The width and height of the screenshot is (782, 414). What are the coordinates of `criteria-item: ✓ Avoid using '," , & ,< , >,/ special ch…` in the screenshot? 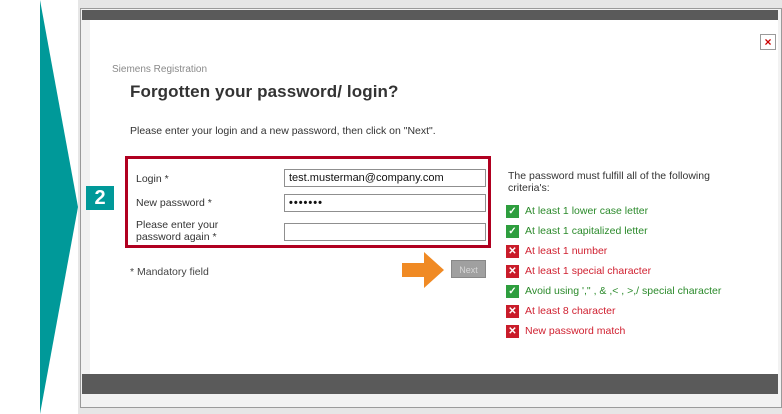 It's located at (613, 291).